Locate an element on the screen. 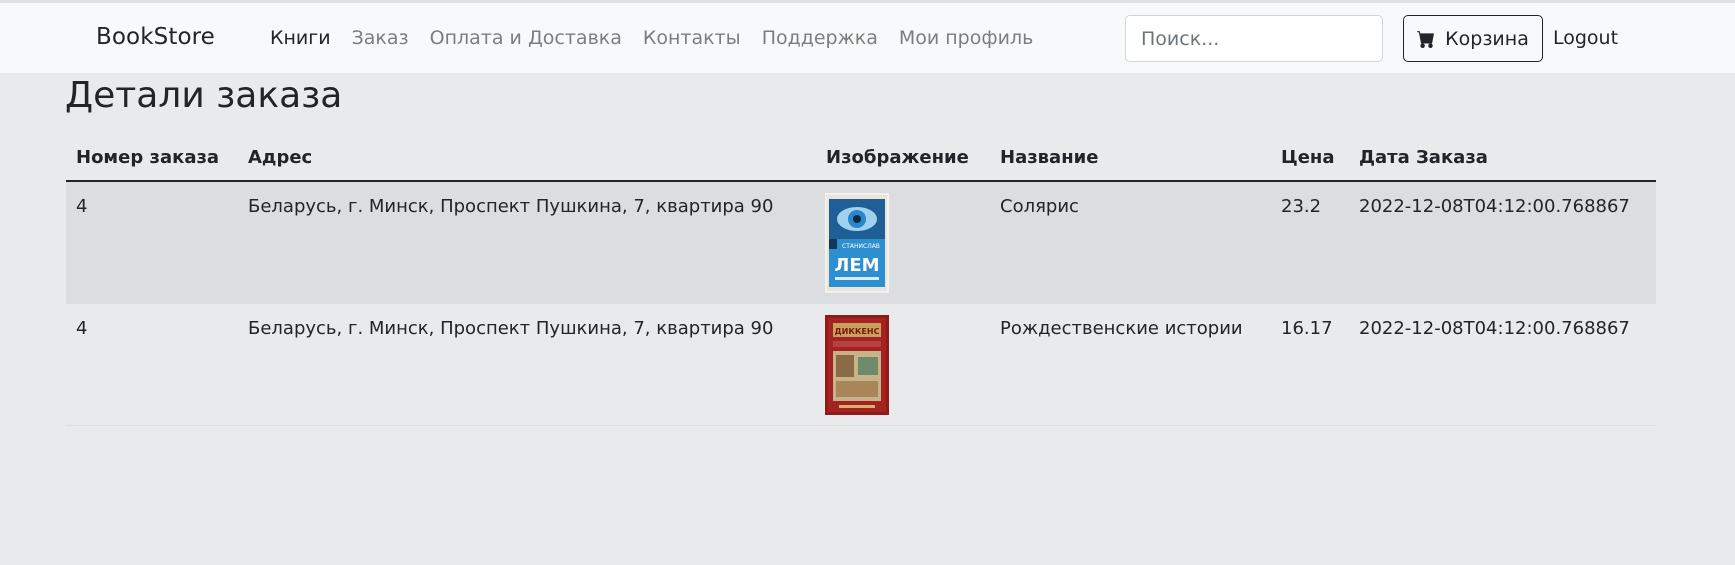 This screenshot has width=1735, height=565. christmas-stories-book-cover: ДИККЕНС is located at coordinates (857, 365).